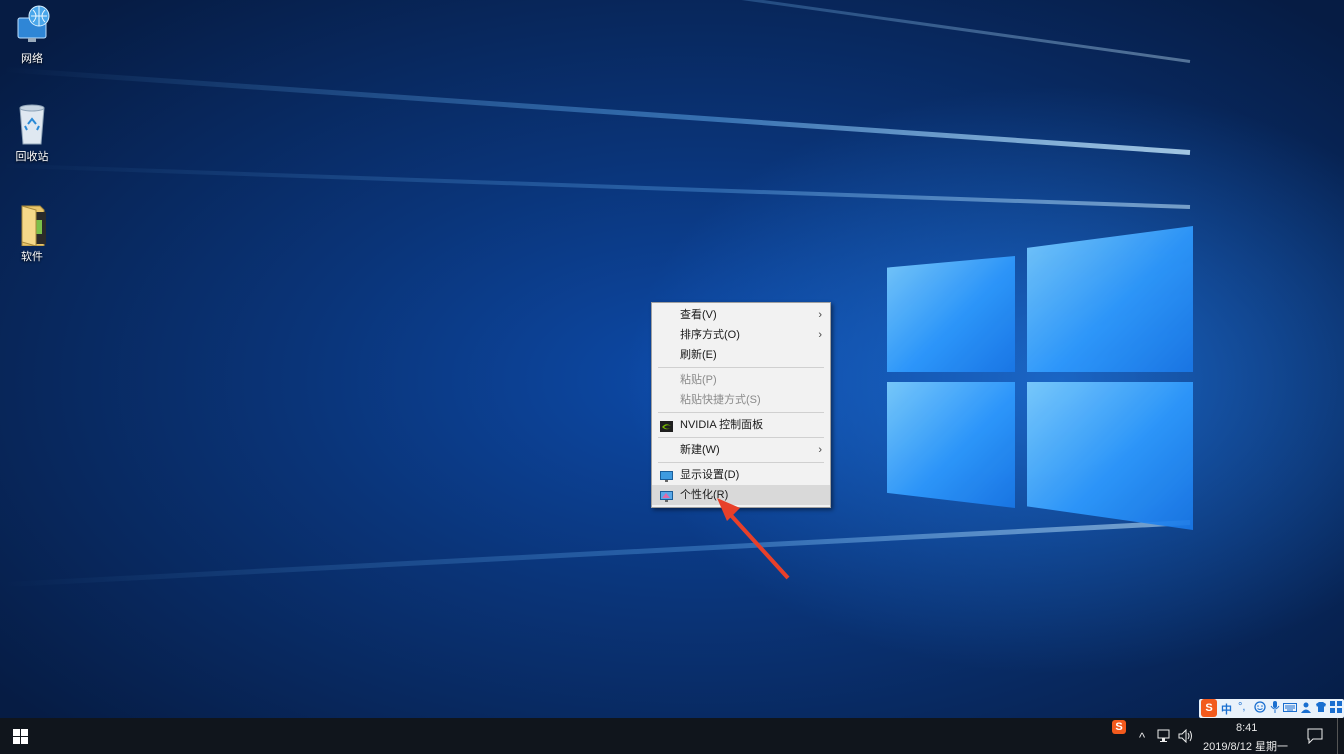 The width and height of the screenshot is (1344, 754). What do you see at coordinates (32, 257) in the screenshot?
I see `desktop-icon-label: 软件` at bounding box center [32, 257].